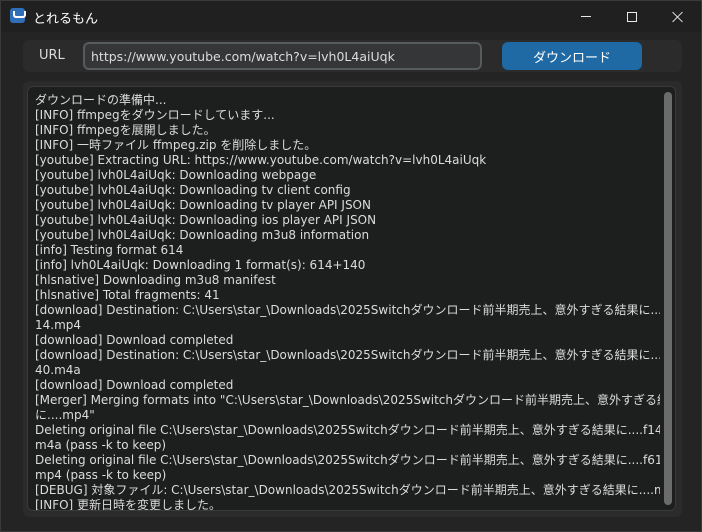  Describe the element at coordinates (351, 16) in the screenshot. I see `title-bar: とれるもん` at that location.